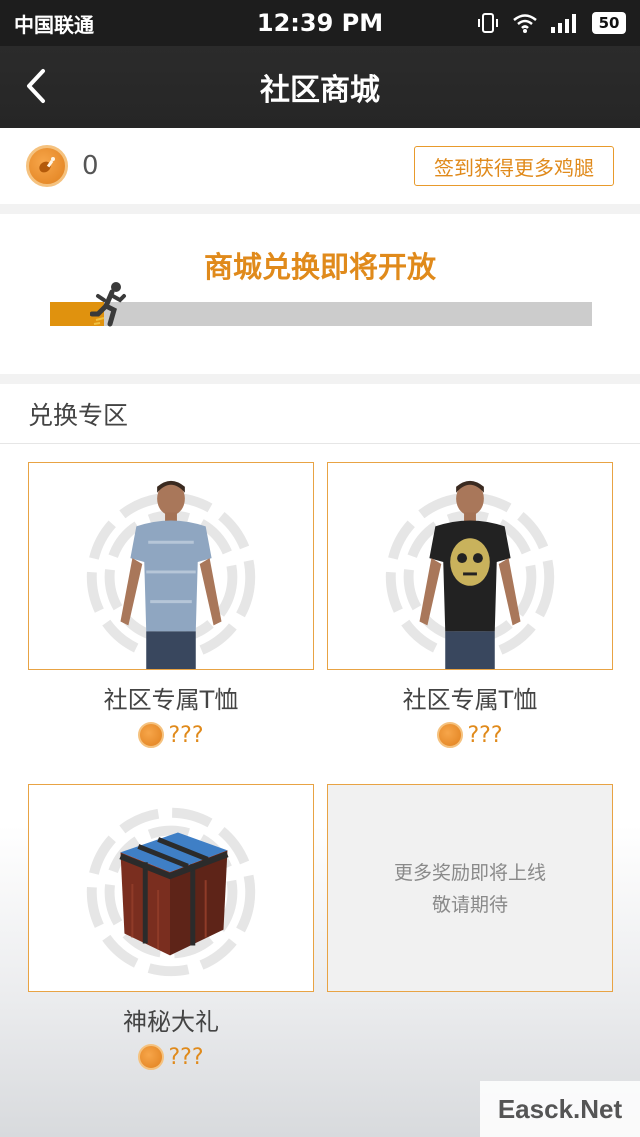 The width and height of the screenshot is (640, 1137). What do you see at coordinates (514, 166) in the screenshot?
I see `signin-button: 签到获得更多鸡腿` at bounding box center [514, 166].